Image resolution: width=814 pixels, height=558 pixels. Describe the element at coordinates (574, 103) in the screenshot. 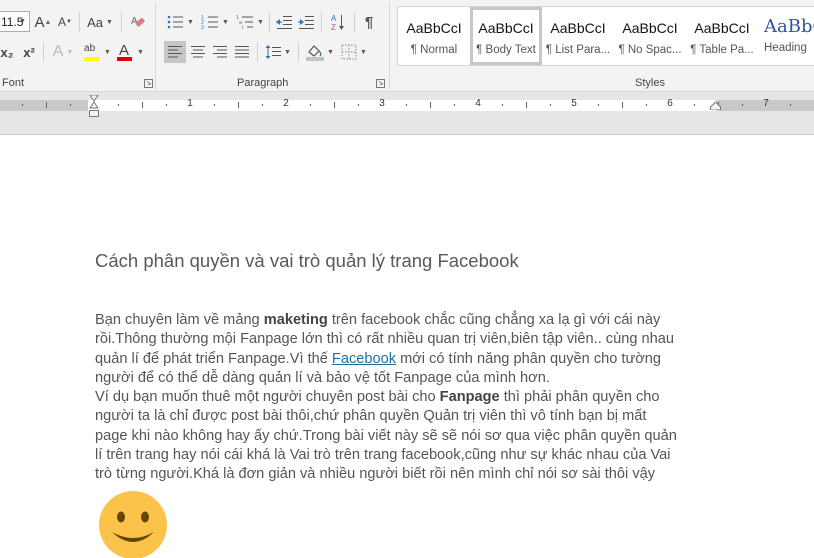

I see `ruler-number: 5` at that location.